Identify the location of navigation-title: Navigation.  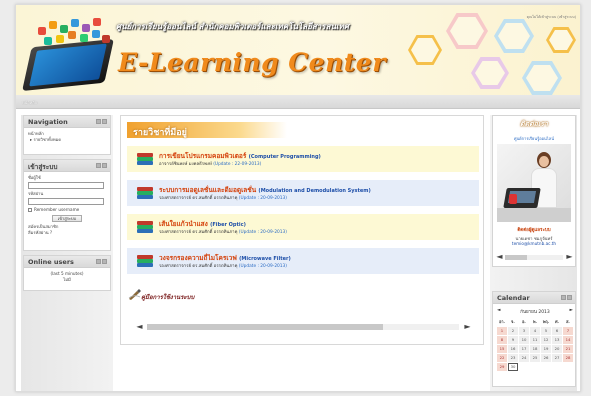
(48, 122).